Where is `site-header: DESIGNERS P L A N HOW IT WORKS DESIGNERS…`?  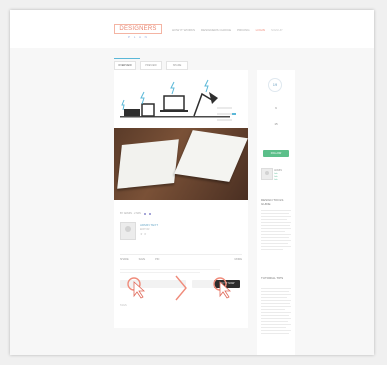 site-header: DESIGNERS P L A N HOW IT WORKS DESIGNERS… is located at coordinates (192, 29).